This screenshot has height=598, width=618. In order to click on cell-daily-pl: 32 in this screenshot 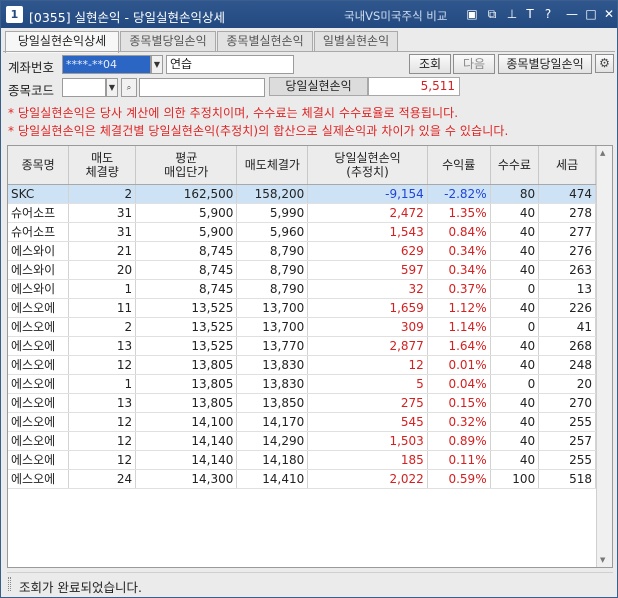, I will do `click(367, 289)`.